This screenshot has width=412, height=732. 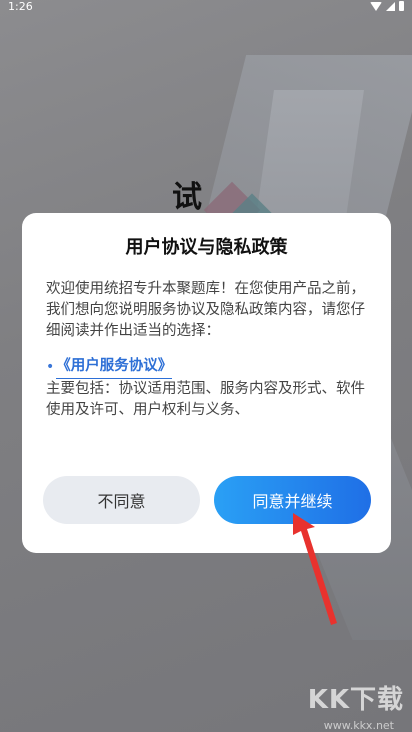 What do you see at coordinates (390, 6) in the screenshot?
I see `signal-icon` at bounding box center [390, 6].